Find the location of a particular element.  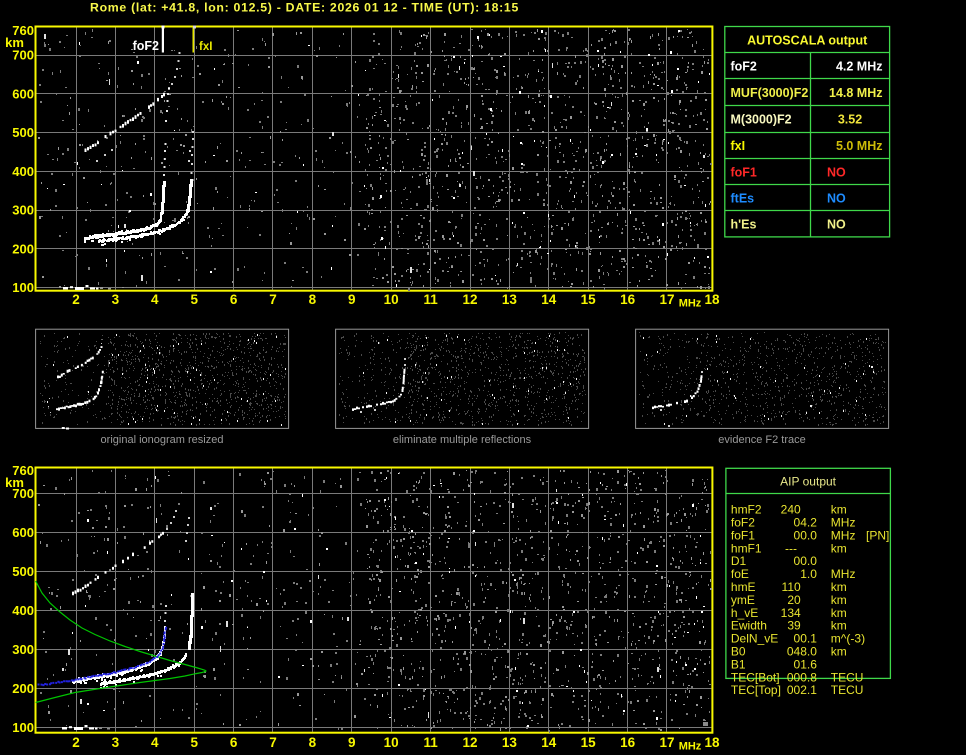

svg-text: 4.2 MHz is located at coordinates (859, 67).